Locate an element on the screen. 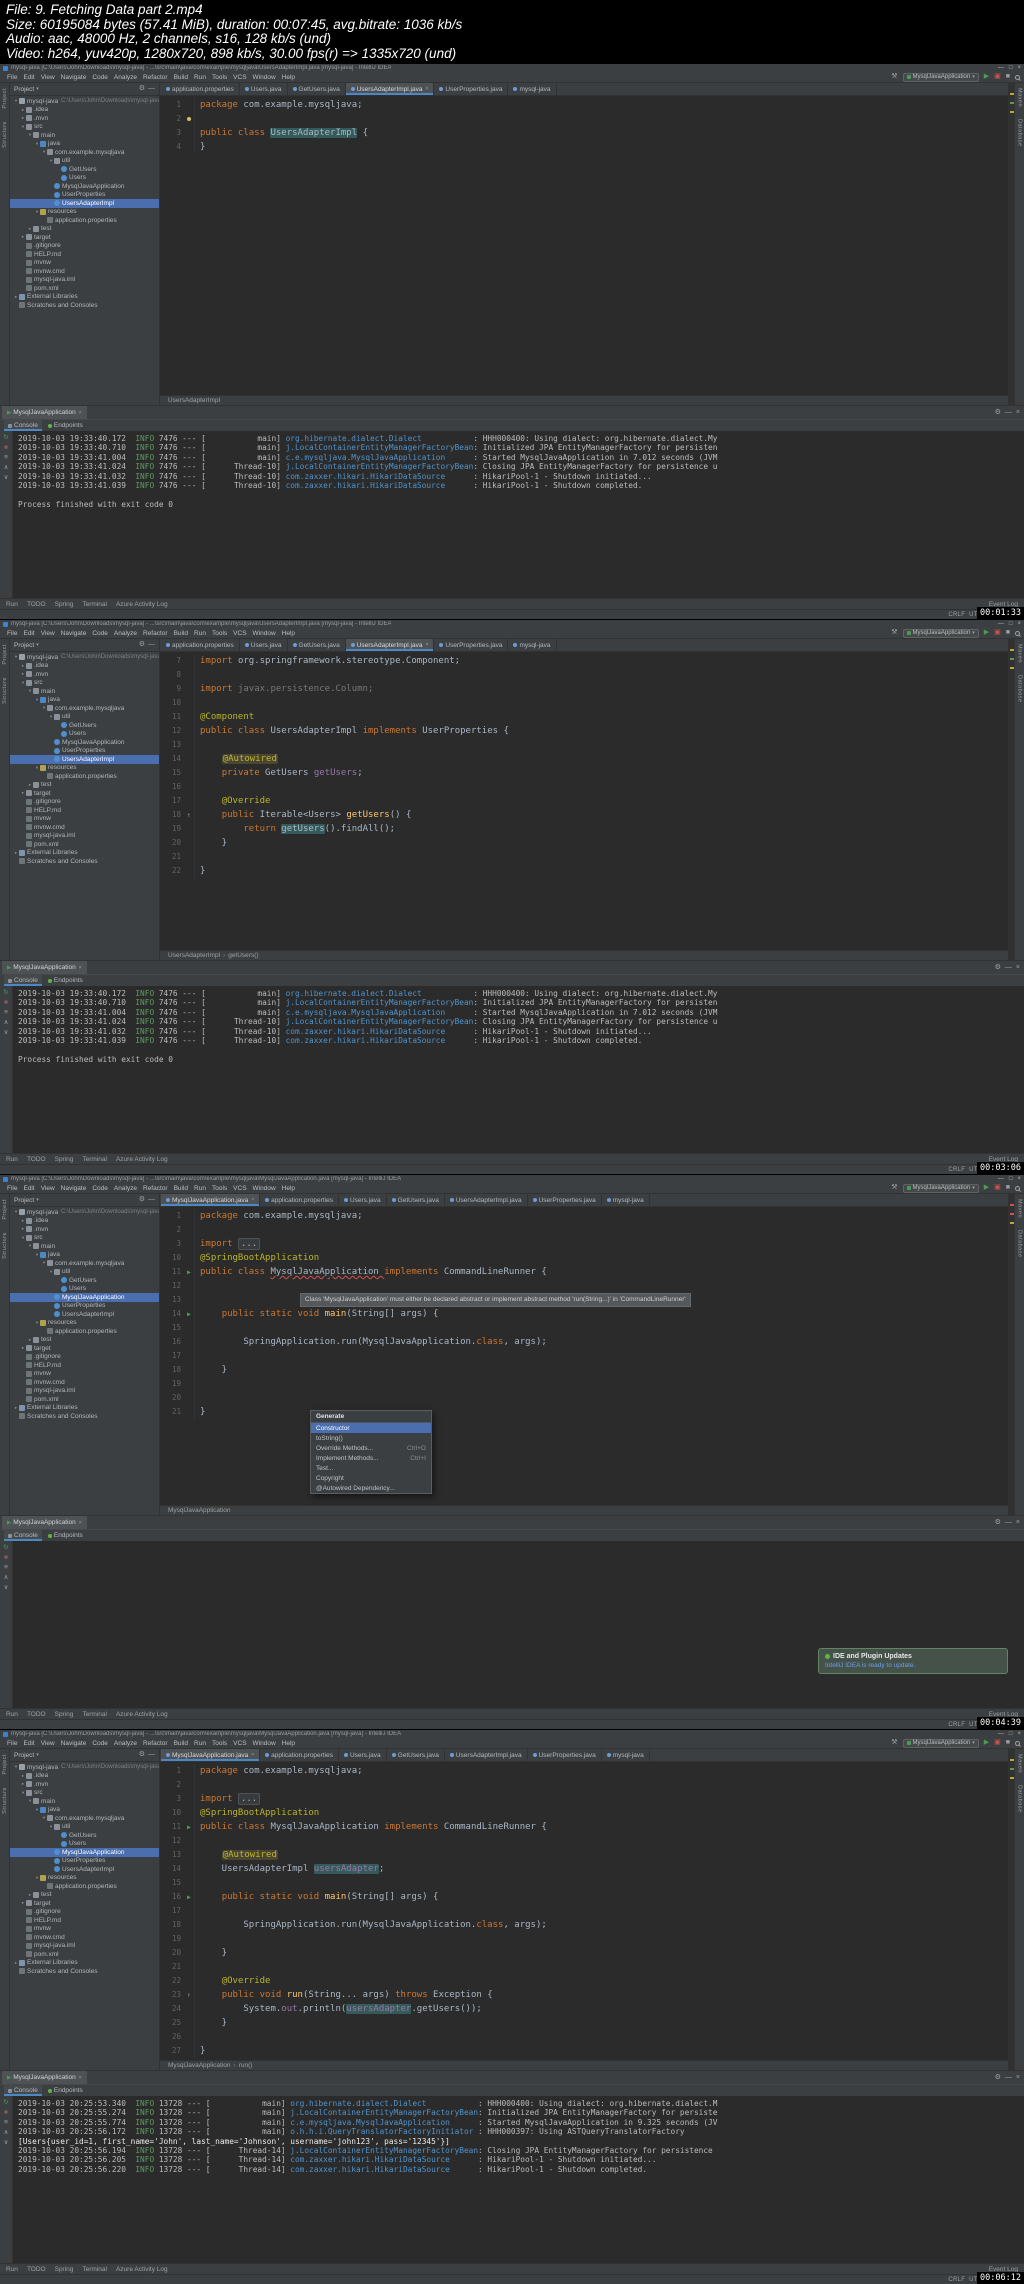  build-hammer-icon: ⚒ is located at coordinates (894, 633).